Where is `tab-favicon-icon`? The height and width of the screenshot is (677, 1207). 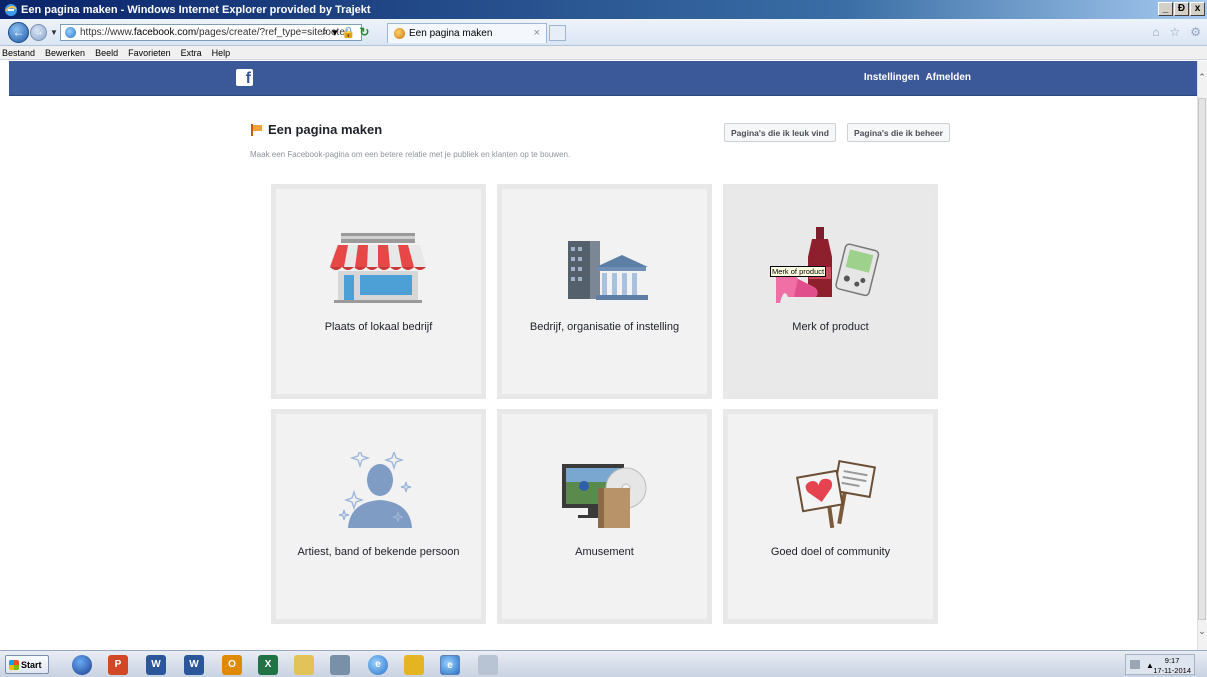
tab-favicon-icon is located at coordinates (399, 33).